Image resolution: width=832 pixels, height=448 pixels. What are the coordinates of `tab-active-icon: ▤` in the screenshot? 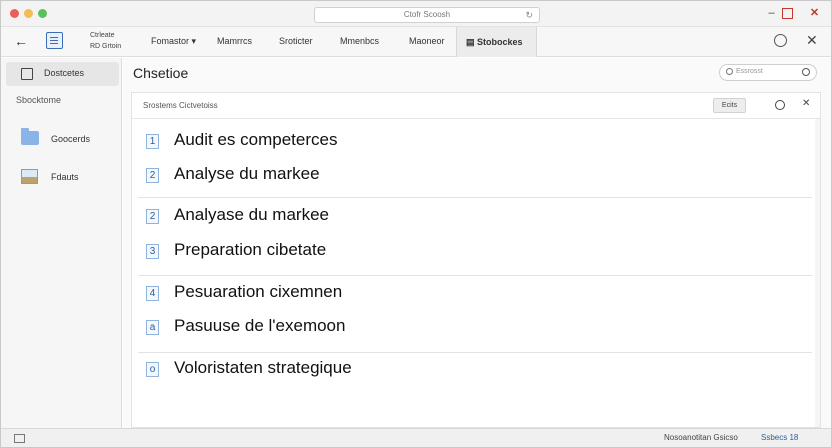 It's located at (470, 42).